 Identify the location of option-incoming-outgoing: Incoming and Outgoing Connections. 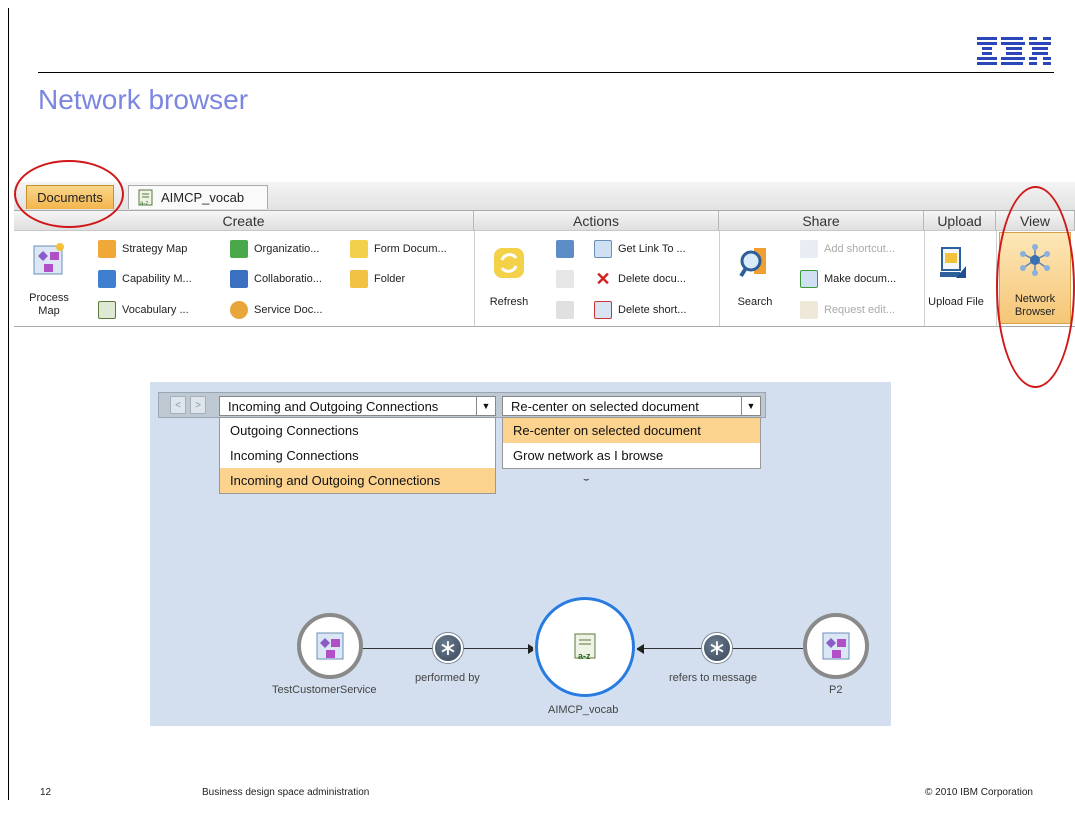
(357, 480).